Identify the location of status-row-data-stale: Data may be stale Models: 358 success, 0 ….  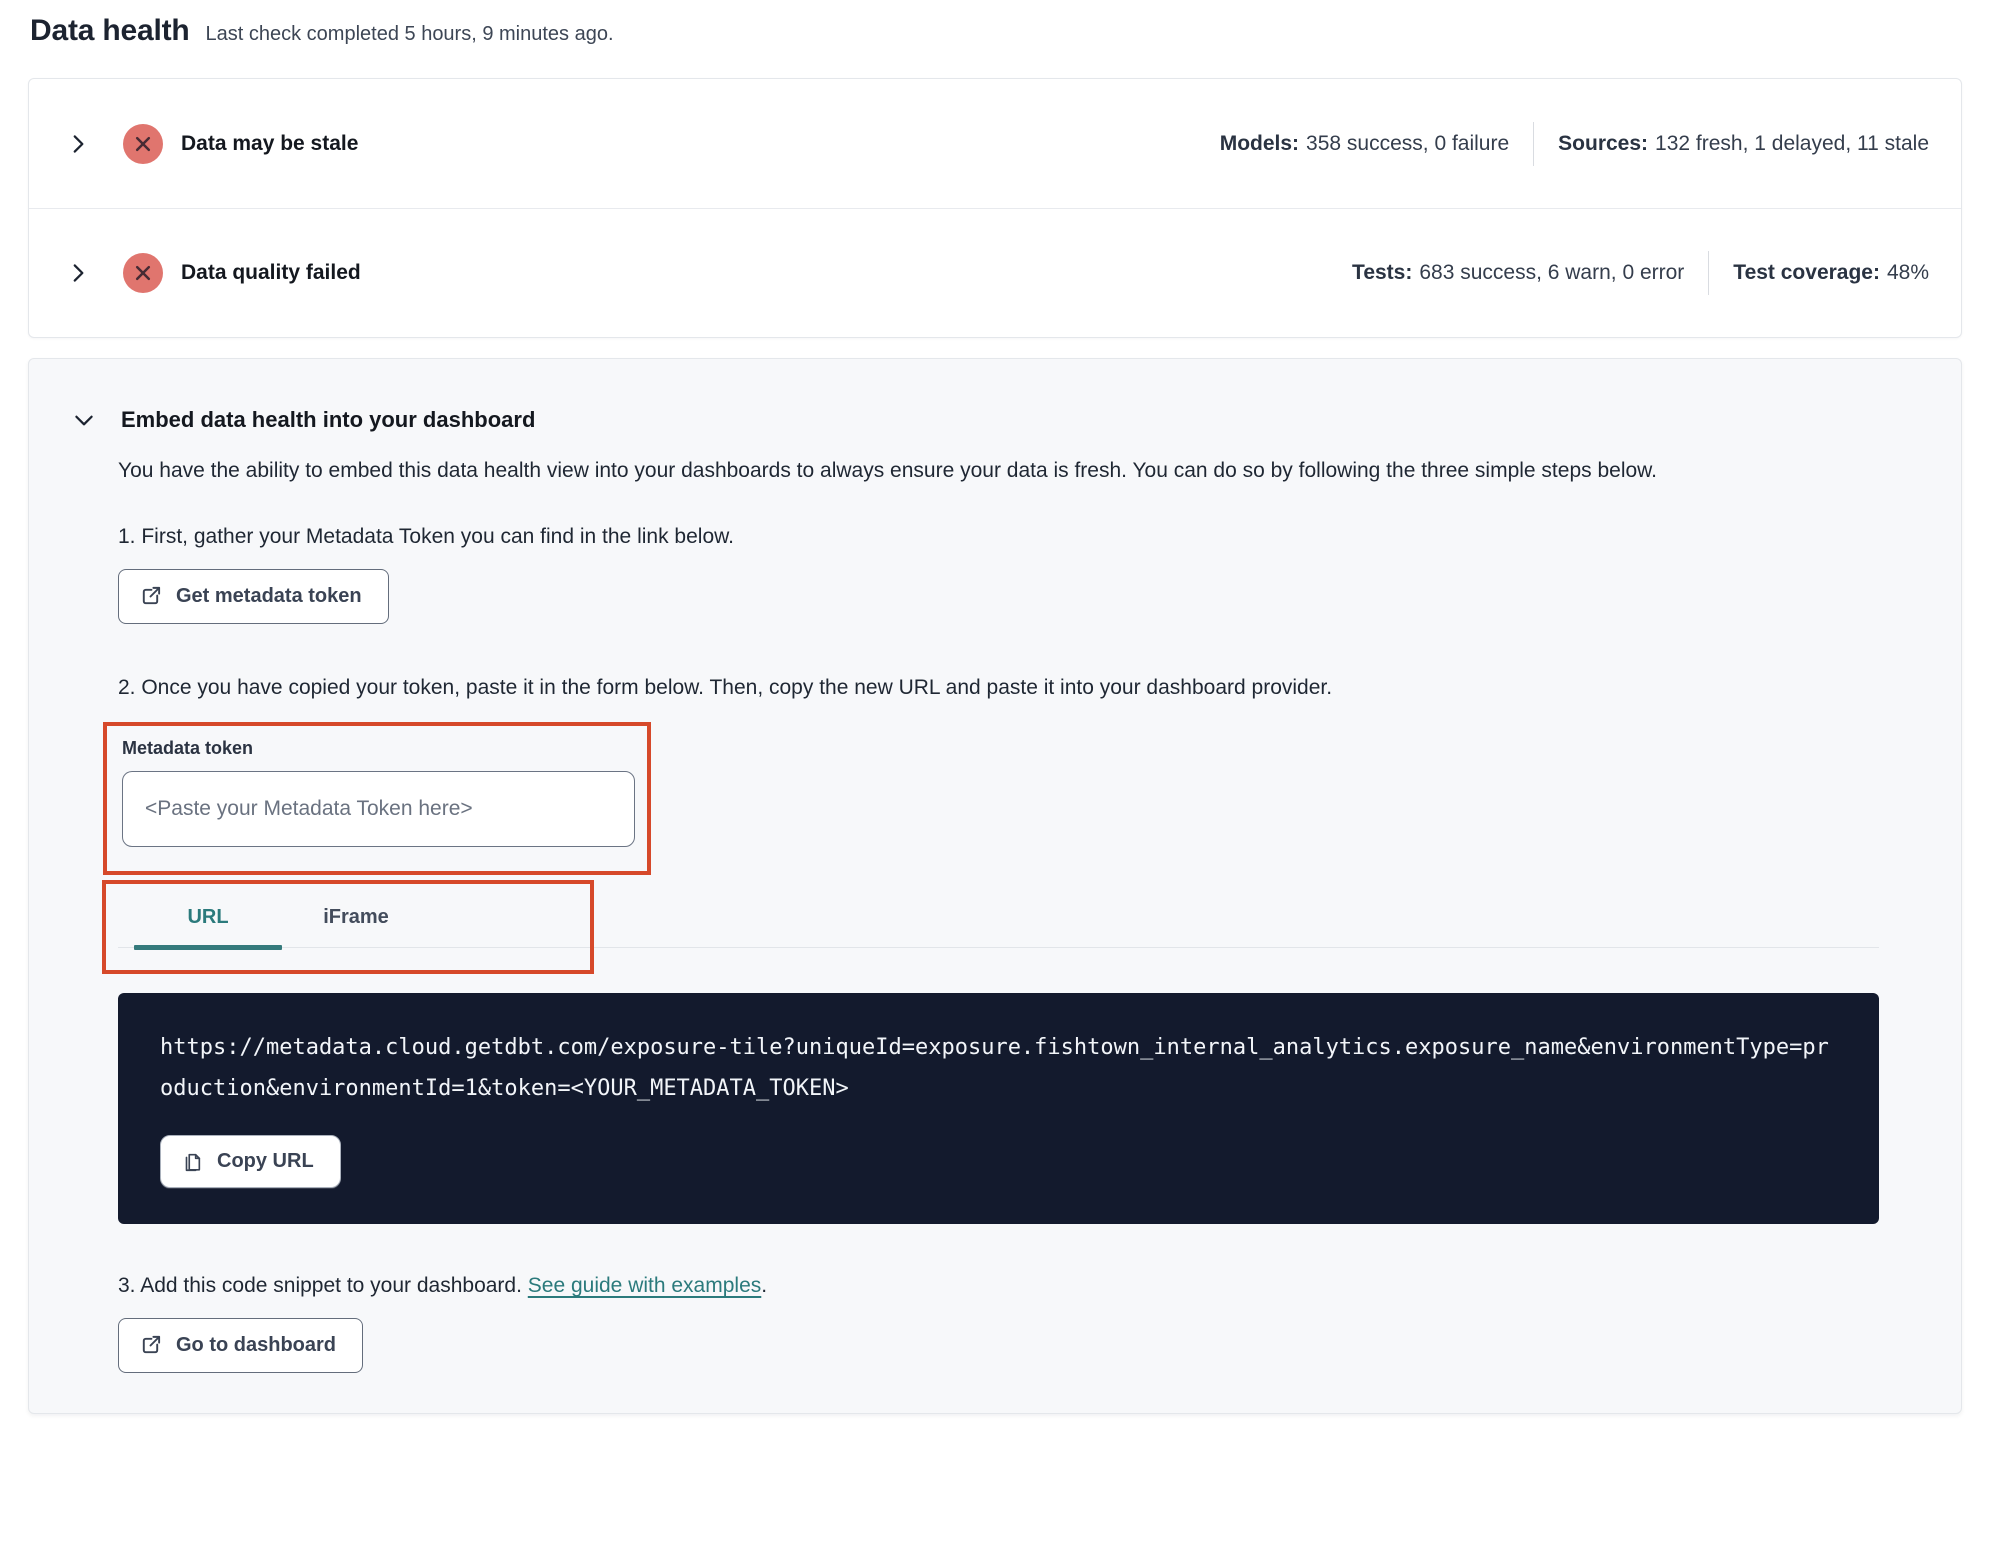
(995, 143).